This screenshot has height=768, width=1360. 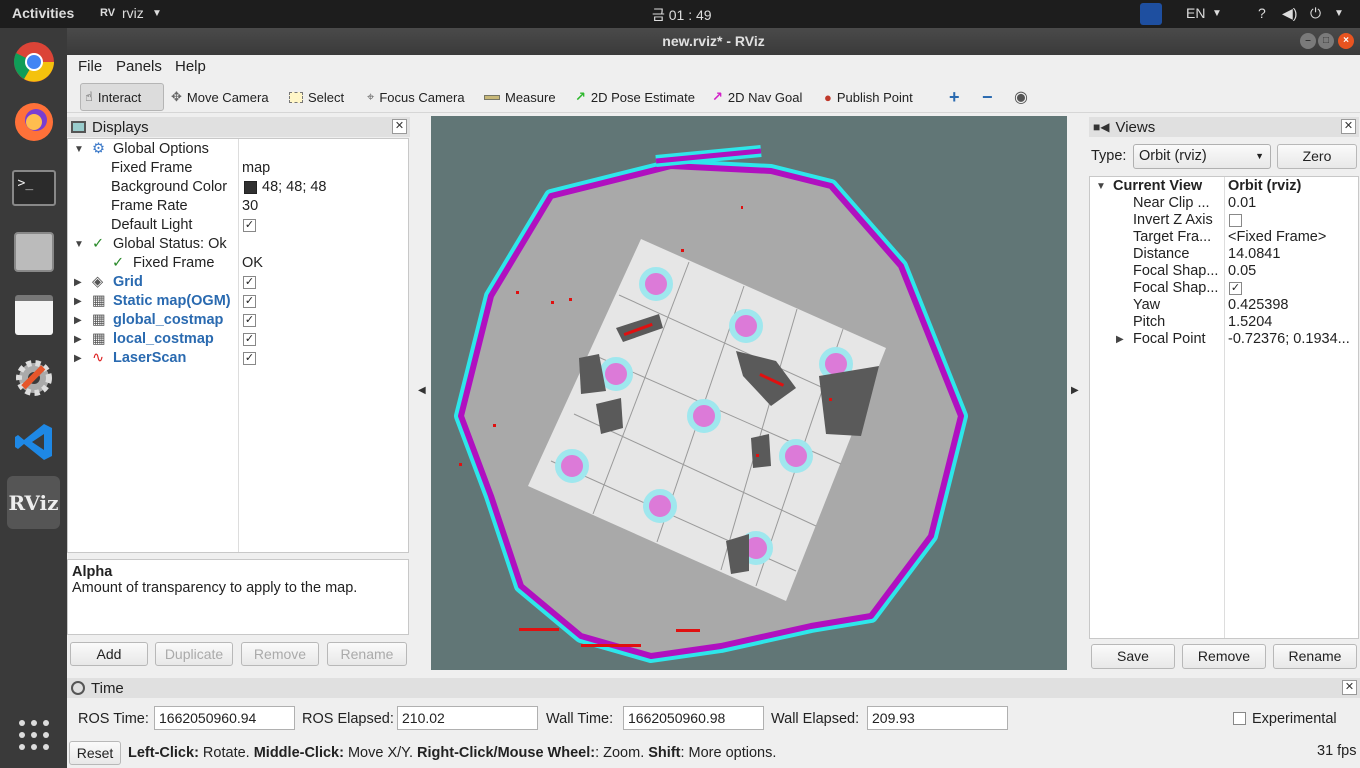 What do you see at coordinates (1277, 237) in the screenshot?
I see `view-property-value: <Fixed Frame>` at bounding box center [1277, 237].